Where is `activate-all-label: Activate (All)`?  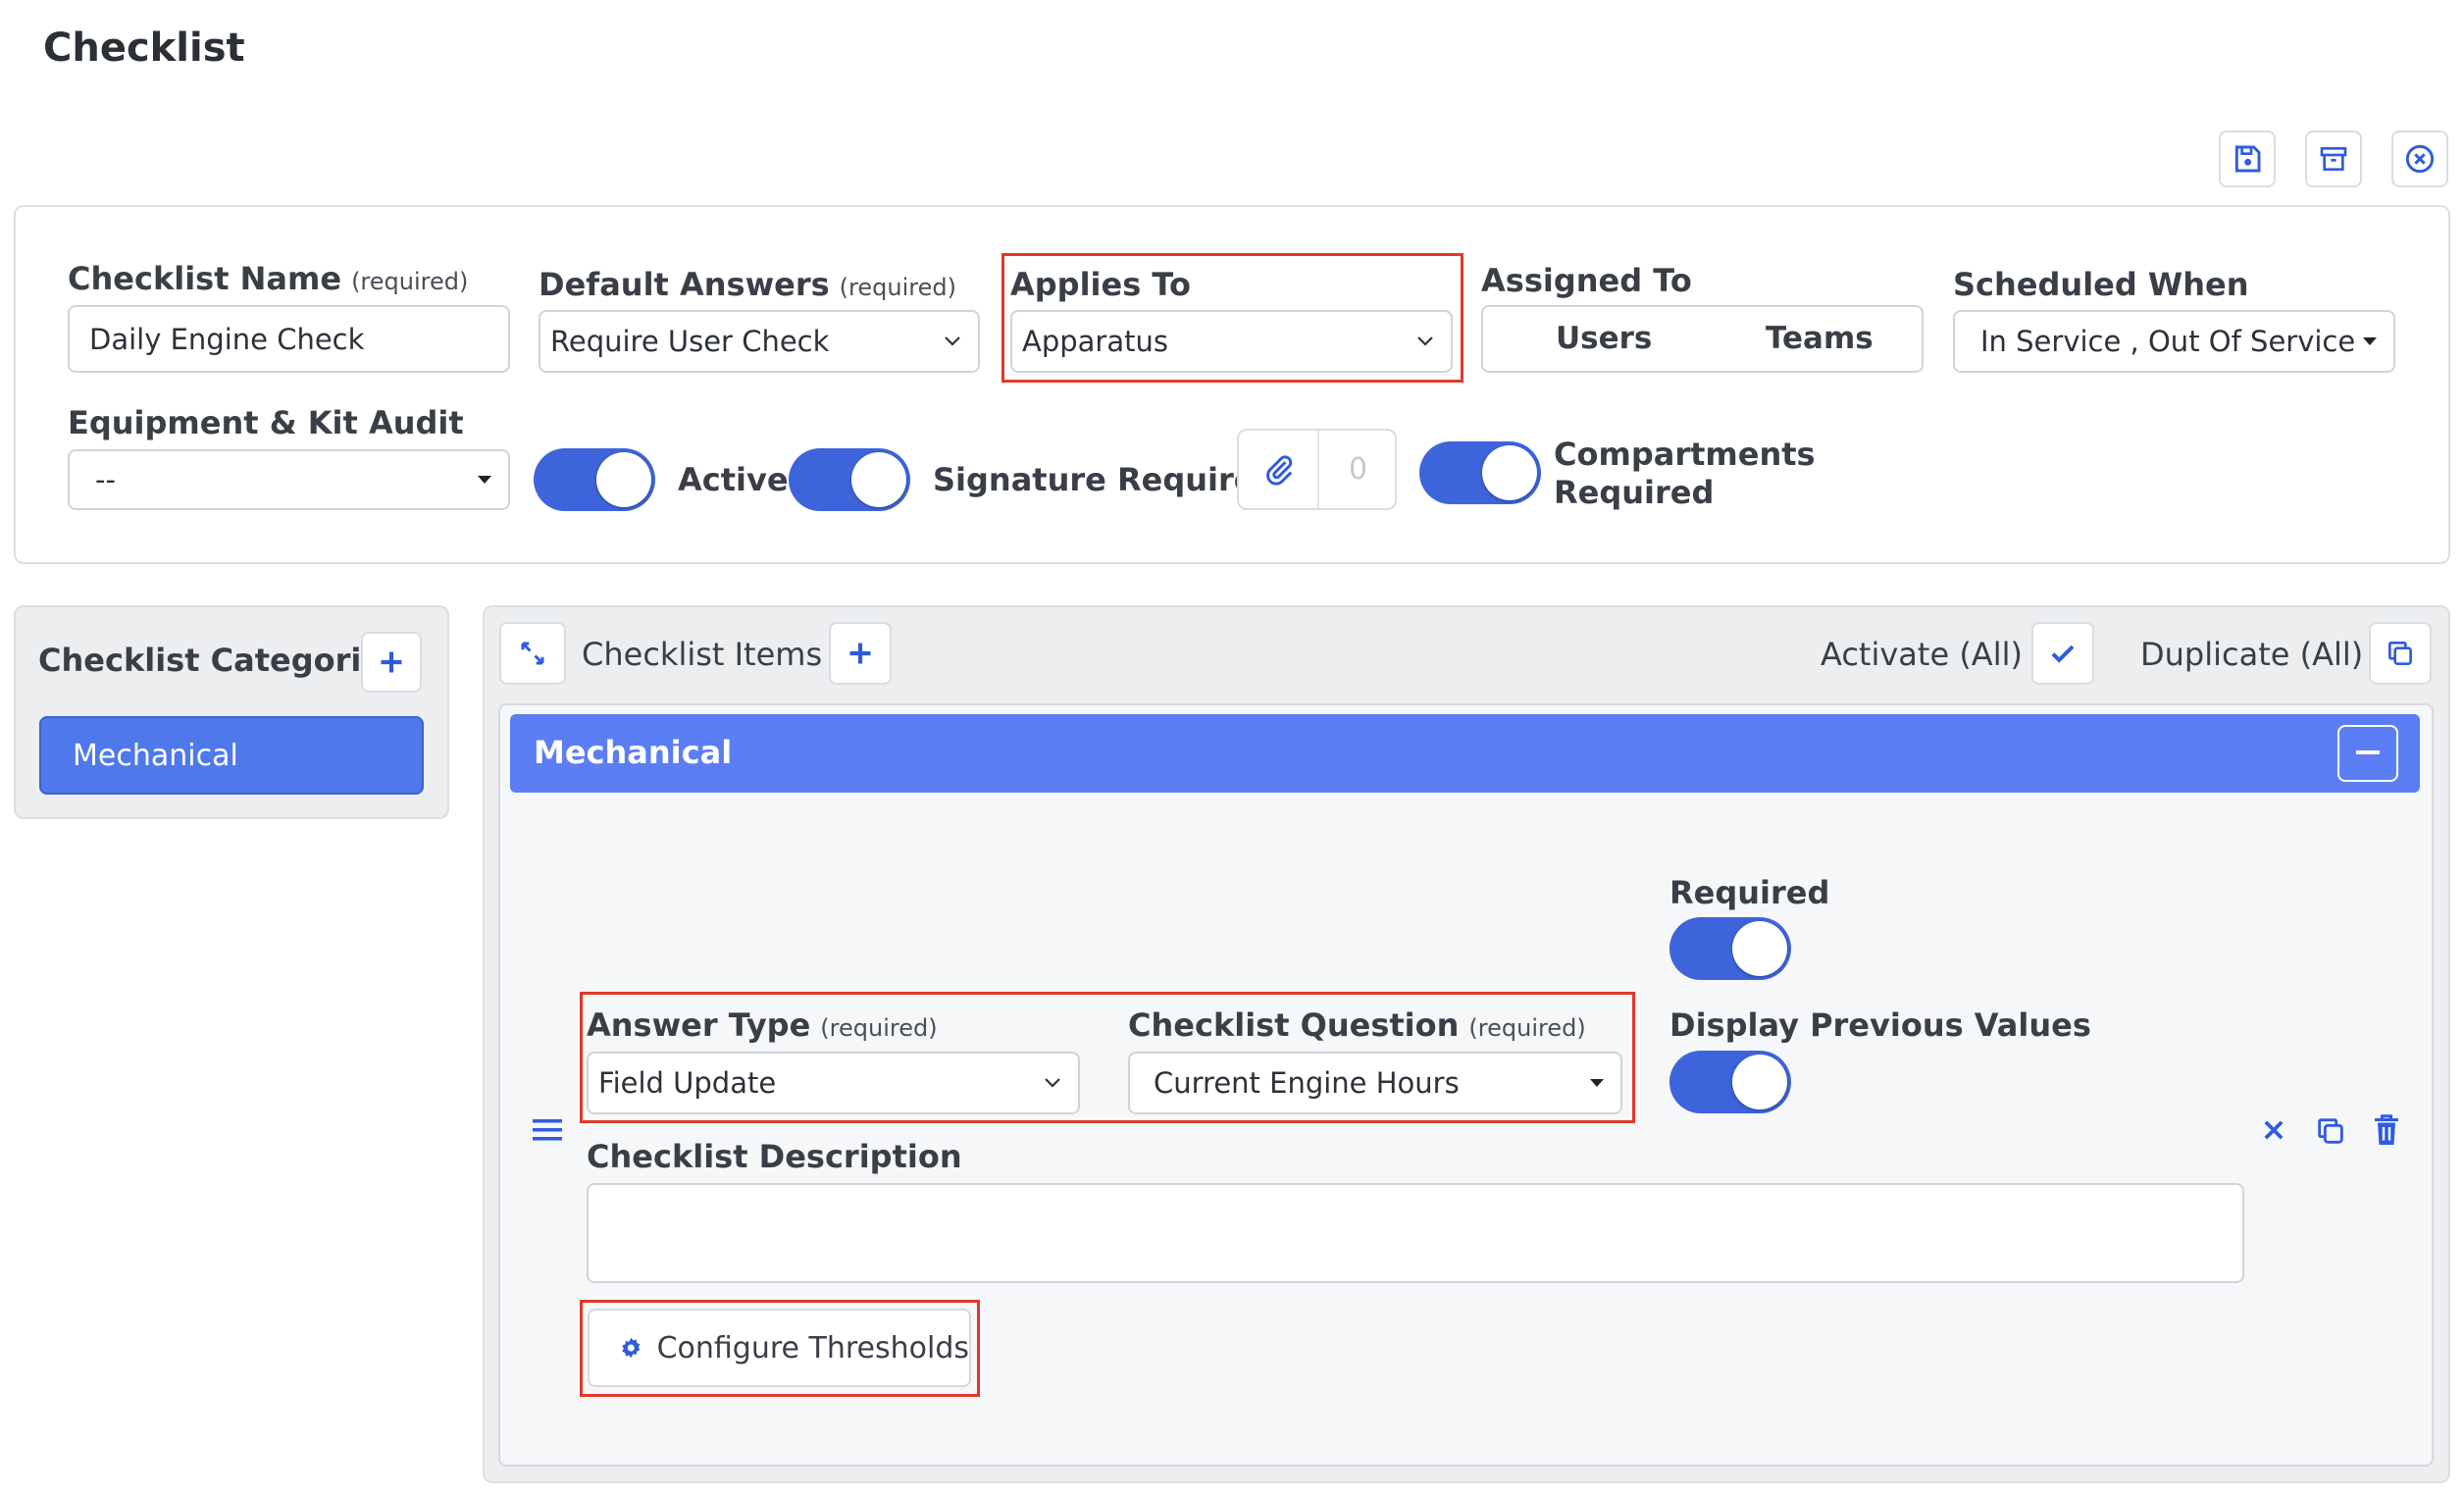
activate-all-label: Activate (All) is located at coordinates (1922, 654).